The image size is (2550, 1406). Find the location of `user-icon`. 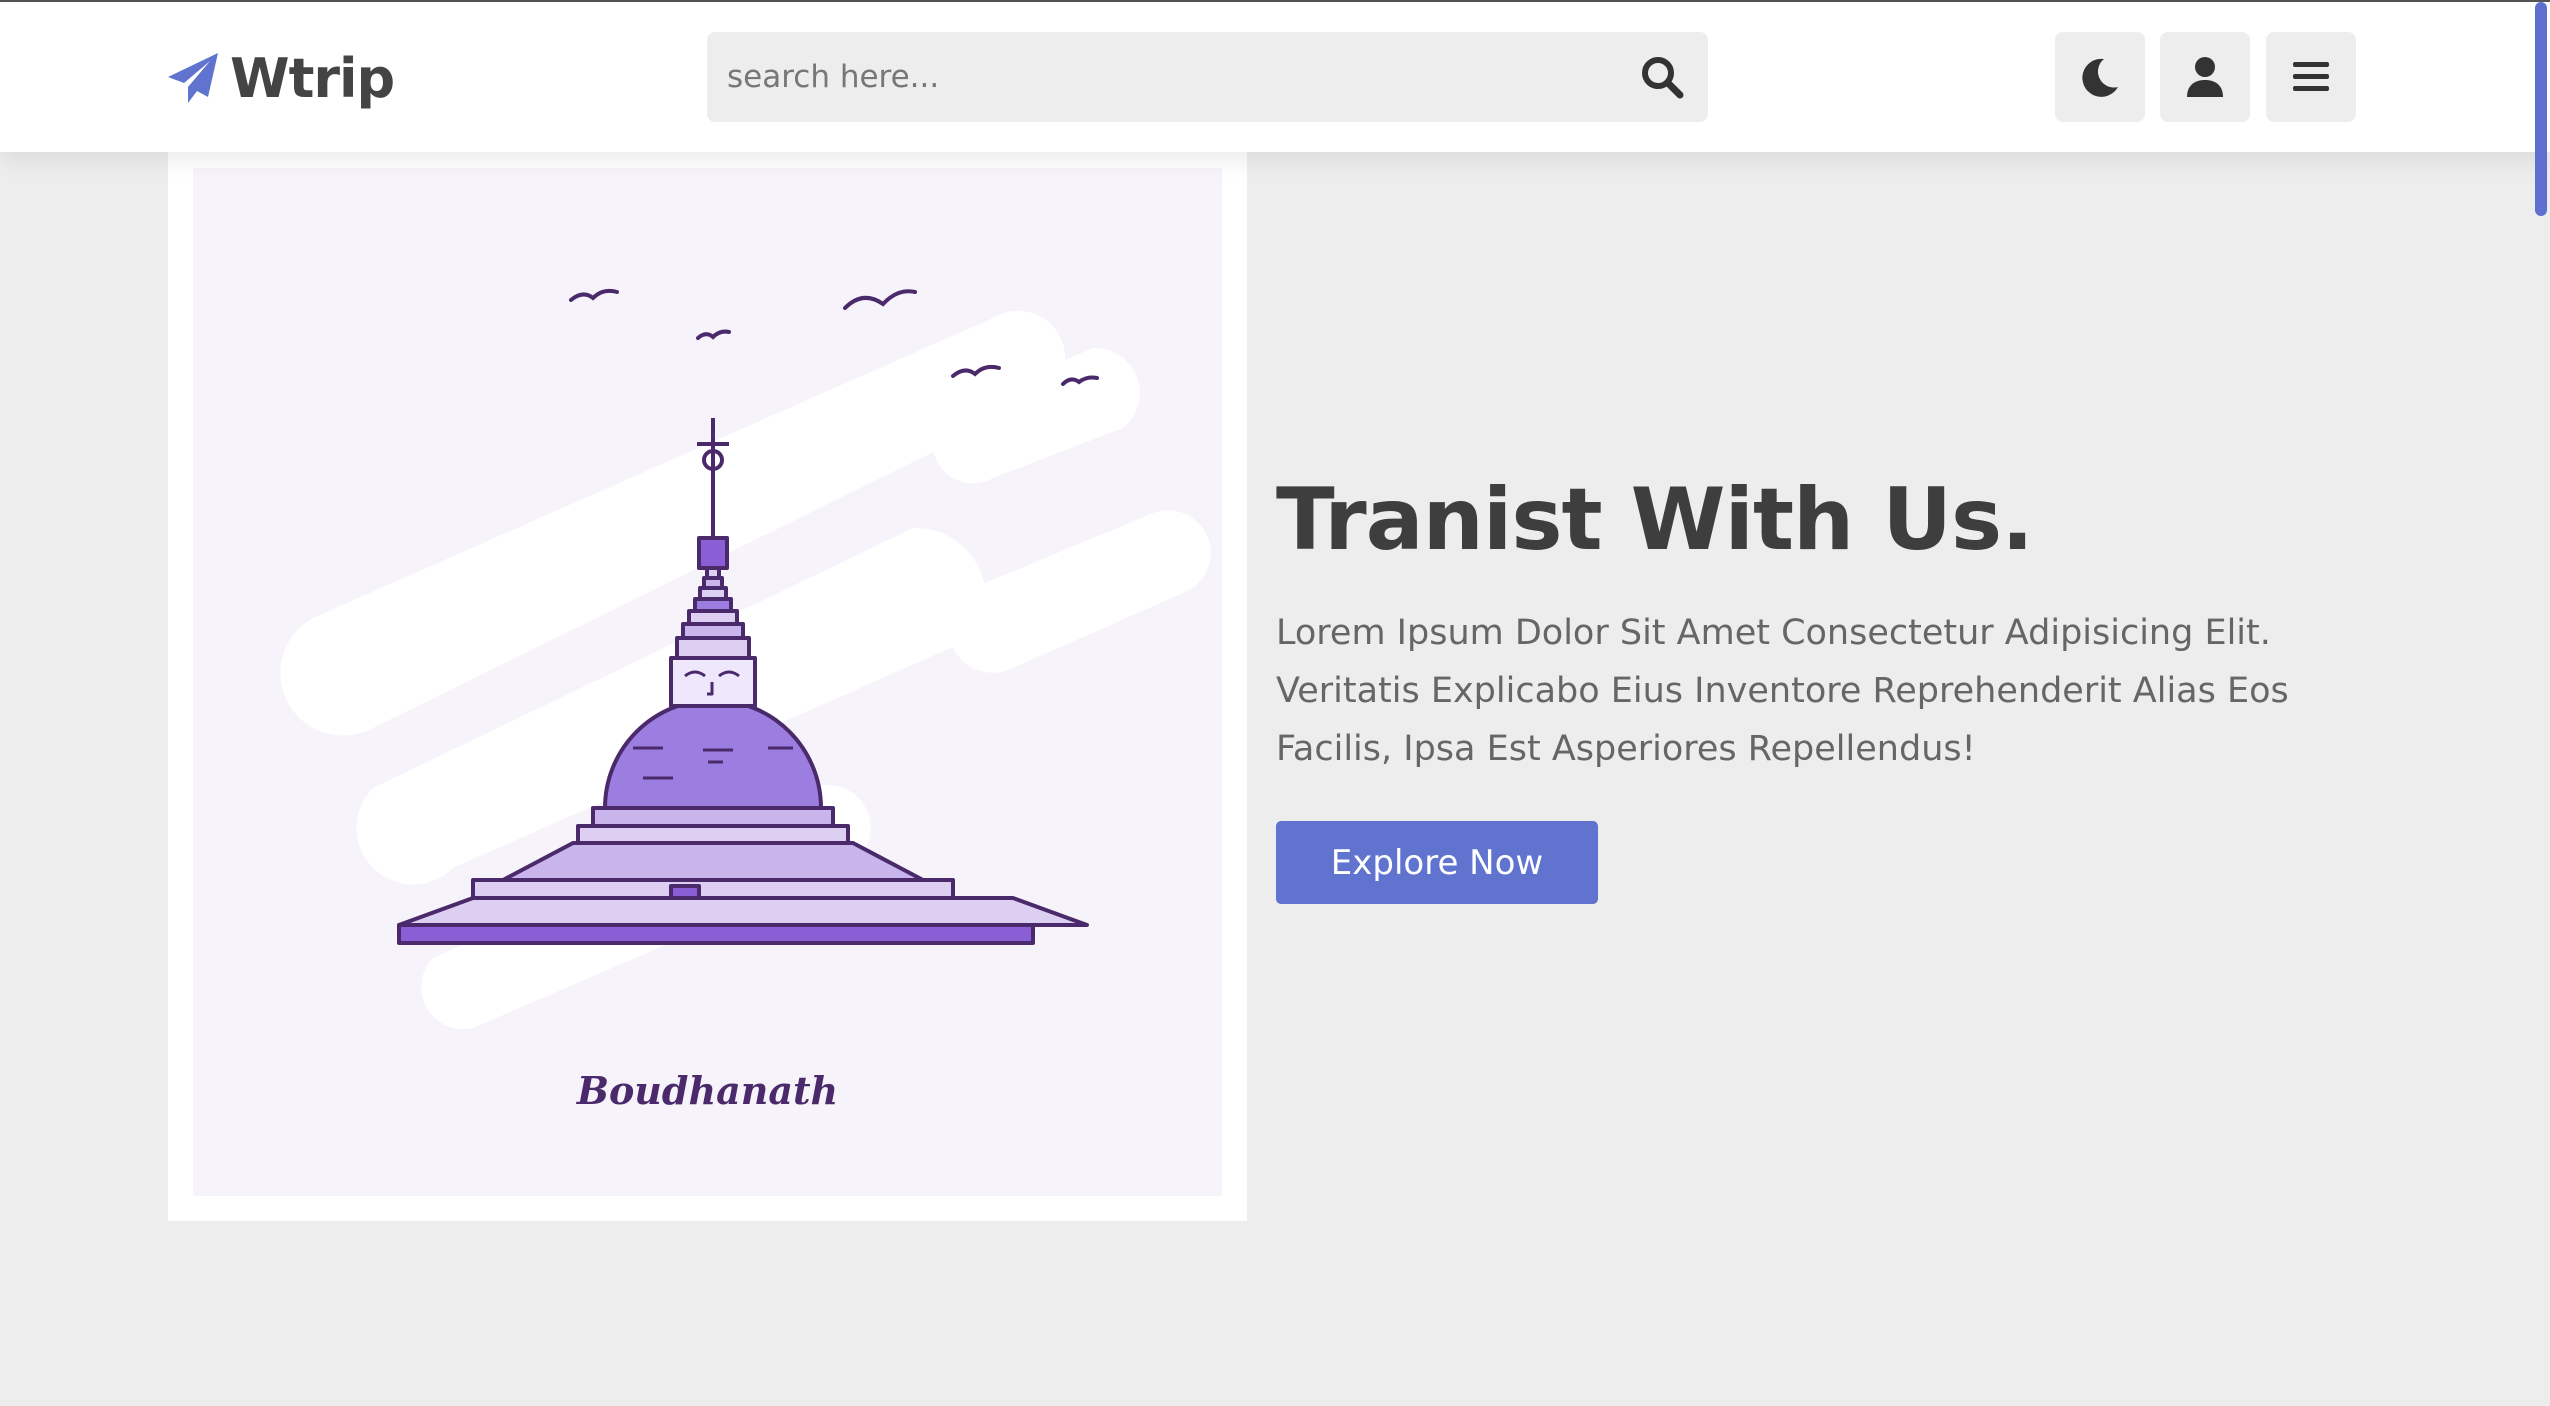

user-icon is located at coordinates (2205, 77).